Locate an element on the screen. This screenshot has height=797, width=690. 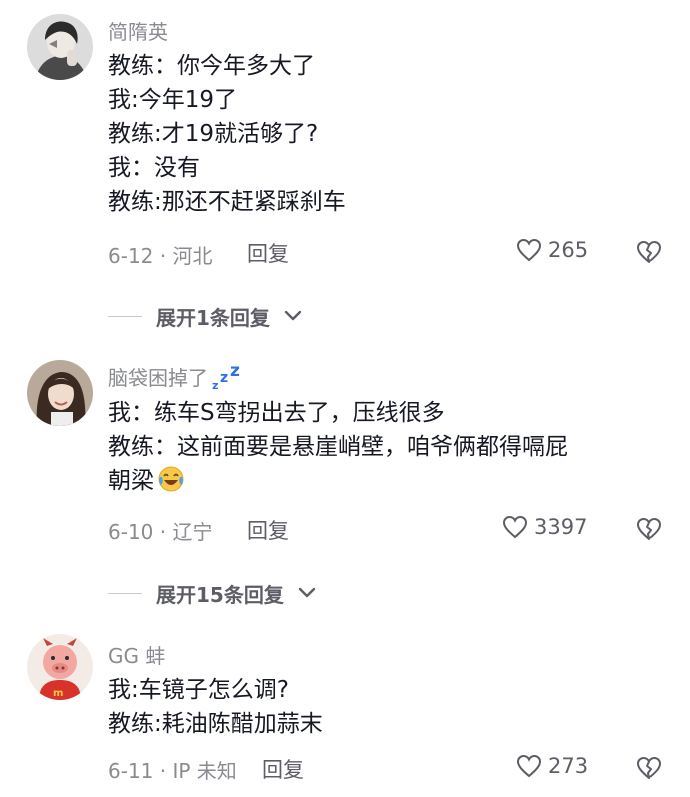
expand-replies-button: 展开1条回复 is located at coordinates (205, 316).